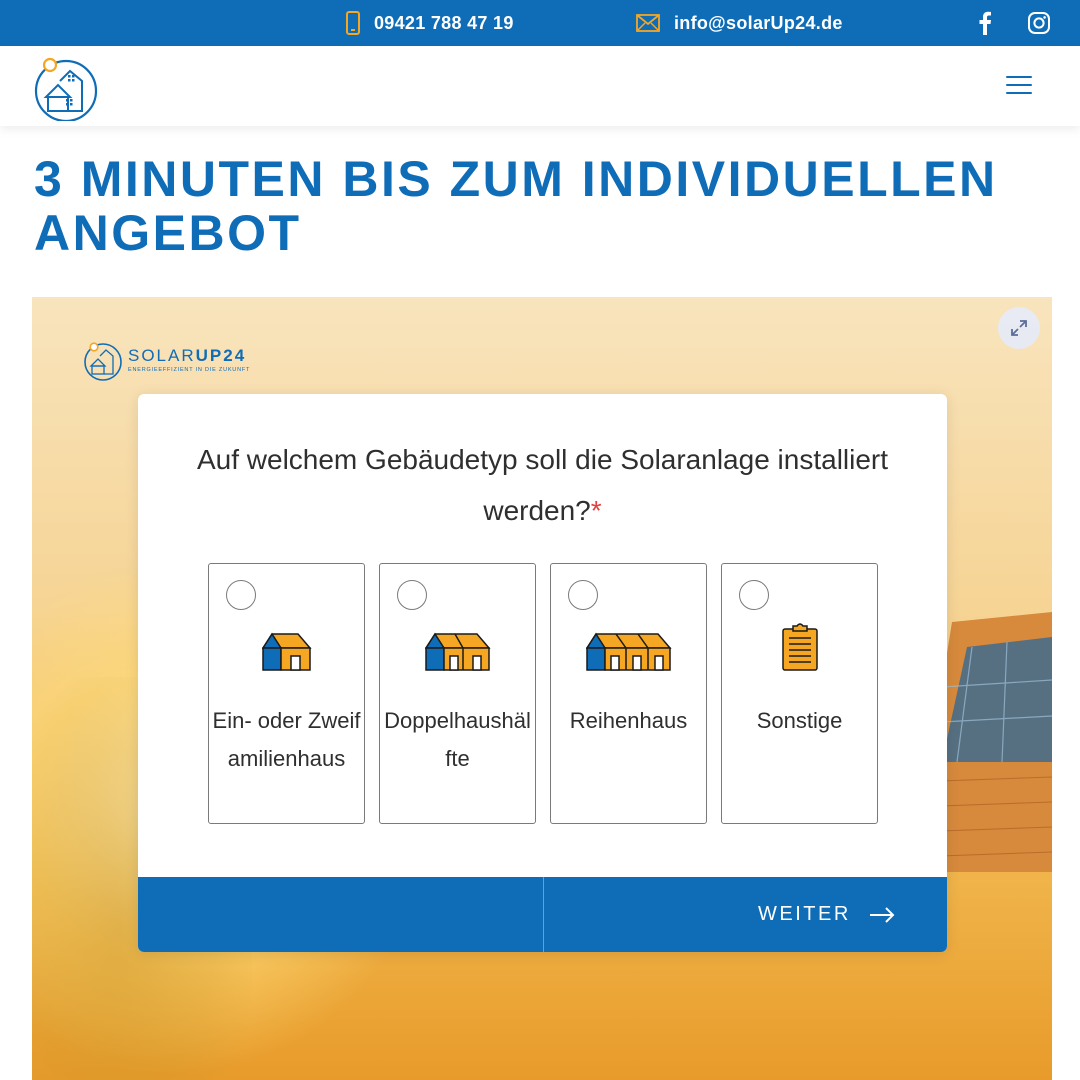 Image resolution: width=1080 pixels, height=1080 pixels. I want to click on brand-name-solar: SOLAR, so click(162, 355).